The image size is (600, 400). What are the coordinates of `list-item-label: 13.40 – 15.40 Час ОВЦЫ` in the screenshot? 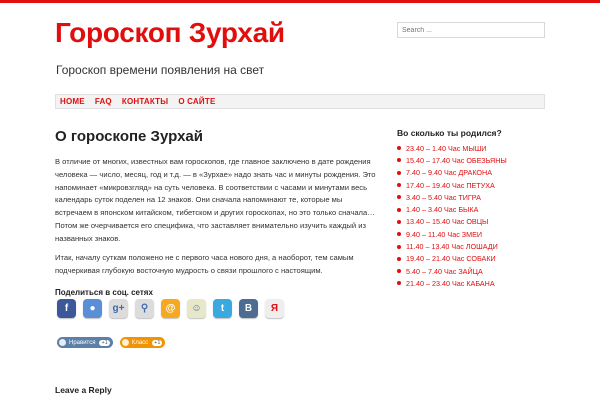 It's located at (447, 222).